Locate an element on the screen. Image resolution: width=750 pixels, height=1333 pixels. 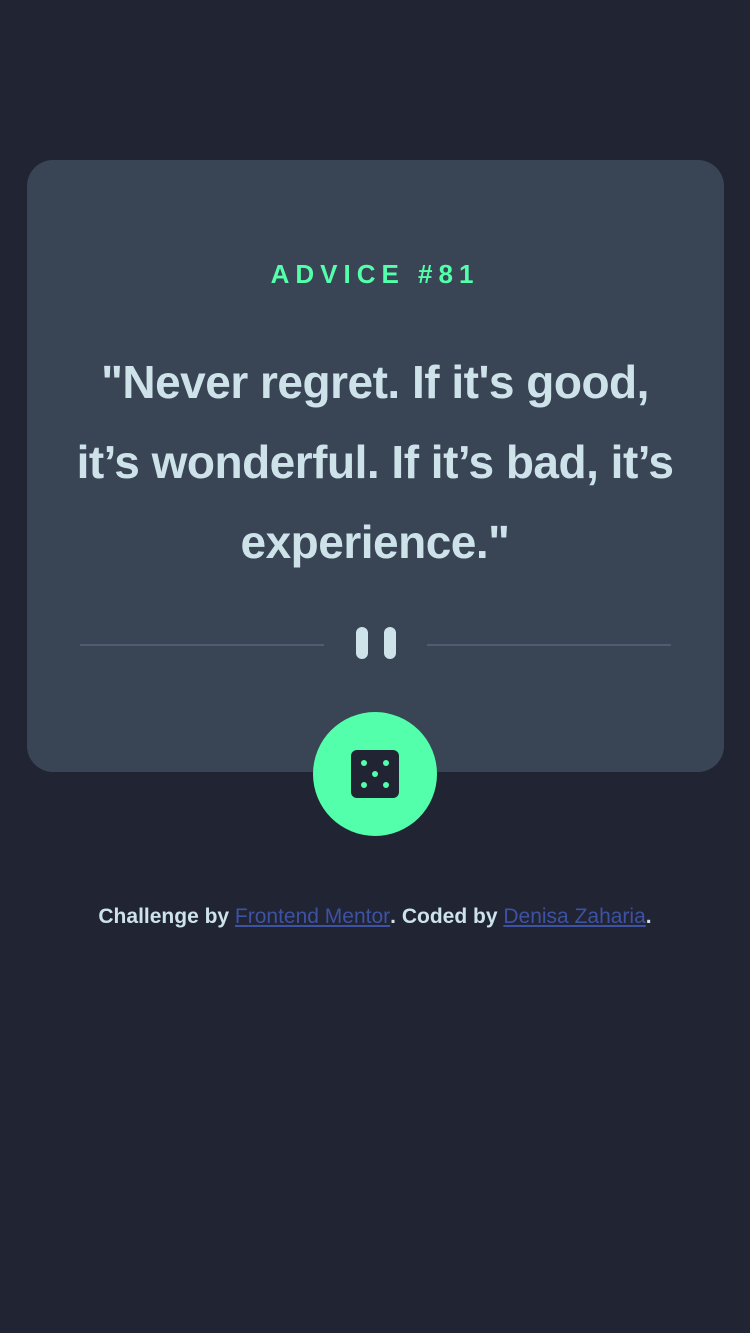
divider-line-left is located at coordinates (202, 645).